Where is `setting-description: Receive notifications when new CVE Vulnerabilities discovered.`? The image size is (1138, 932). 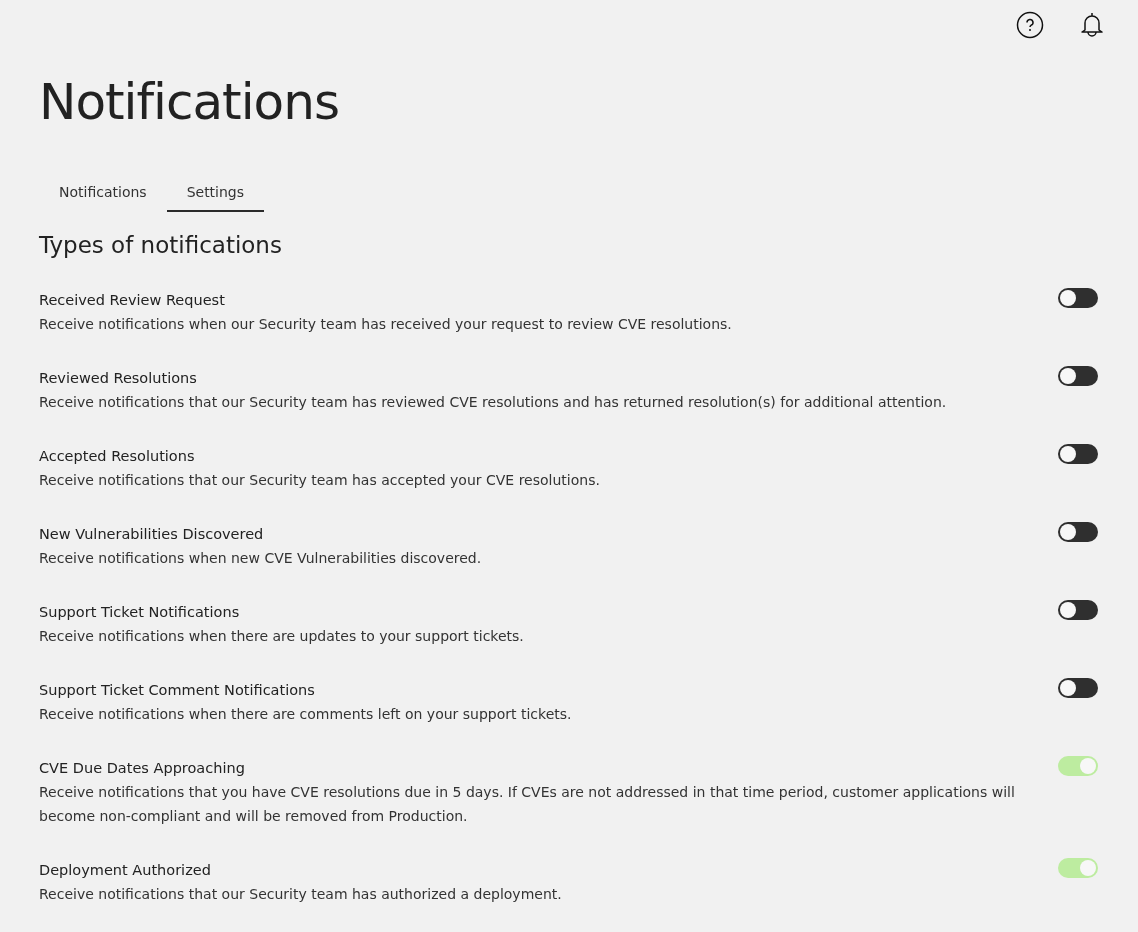 setting-description: Receive notifications when new CVE Vulnerabilities discovered. is located at coordinates (260, 558).